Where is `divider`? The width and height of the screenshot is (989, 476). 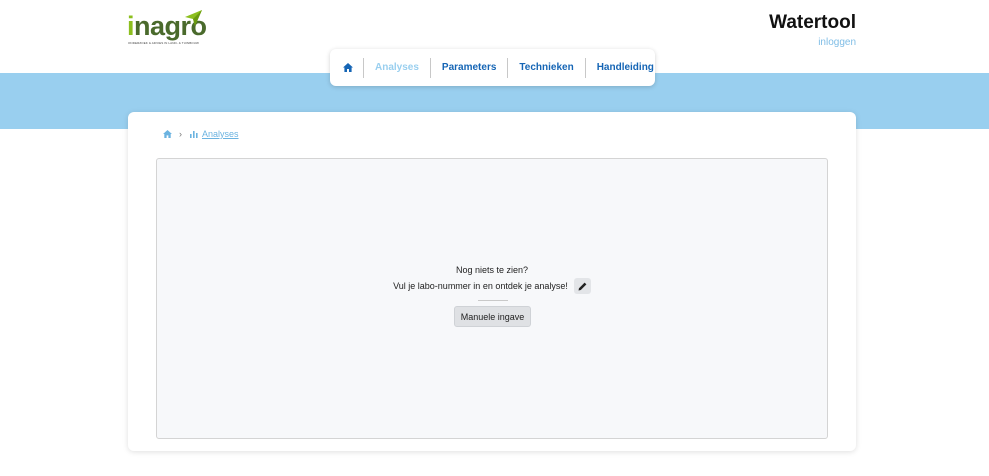
divider is located at coordinates (493, 300).